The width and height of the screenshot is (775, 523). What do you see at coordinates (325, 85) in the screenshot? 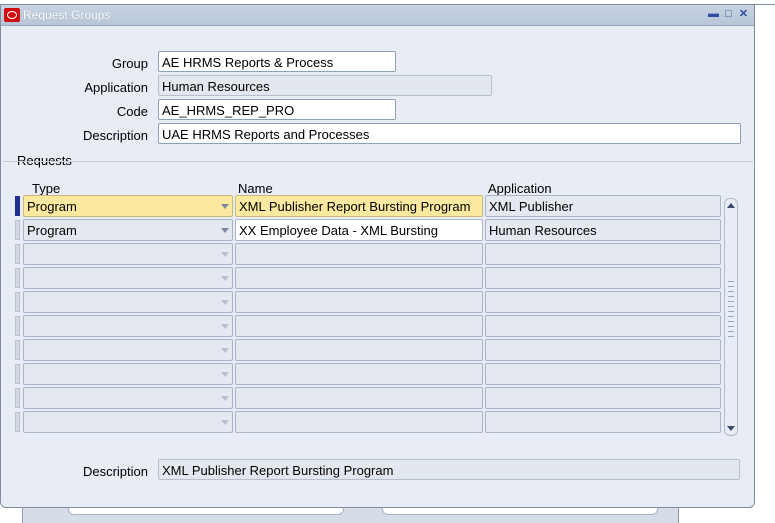
I see `application-field: Human Resources` at bounding box center [325, 85].